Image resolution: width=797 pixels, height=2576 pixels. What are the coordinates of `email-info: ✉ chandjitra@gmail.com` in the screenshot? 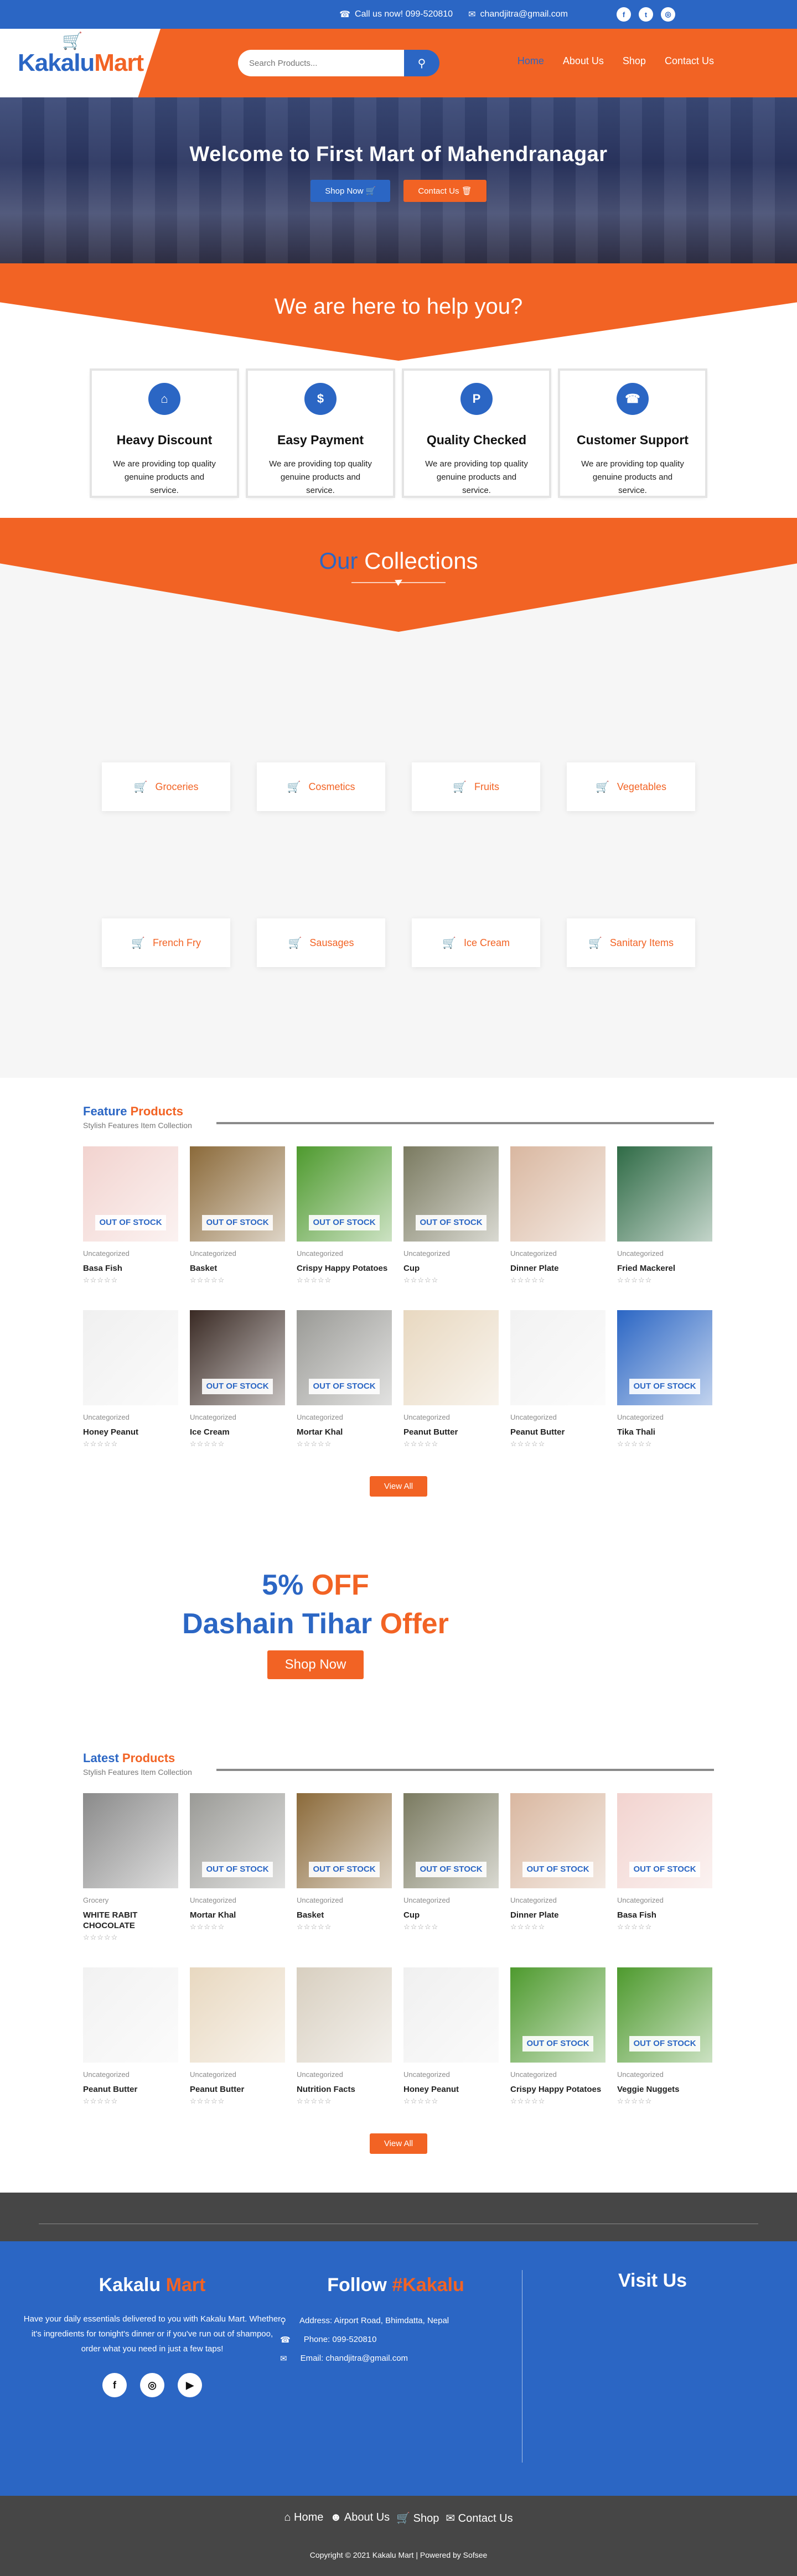 It's located at (518, 14).